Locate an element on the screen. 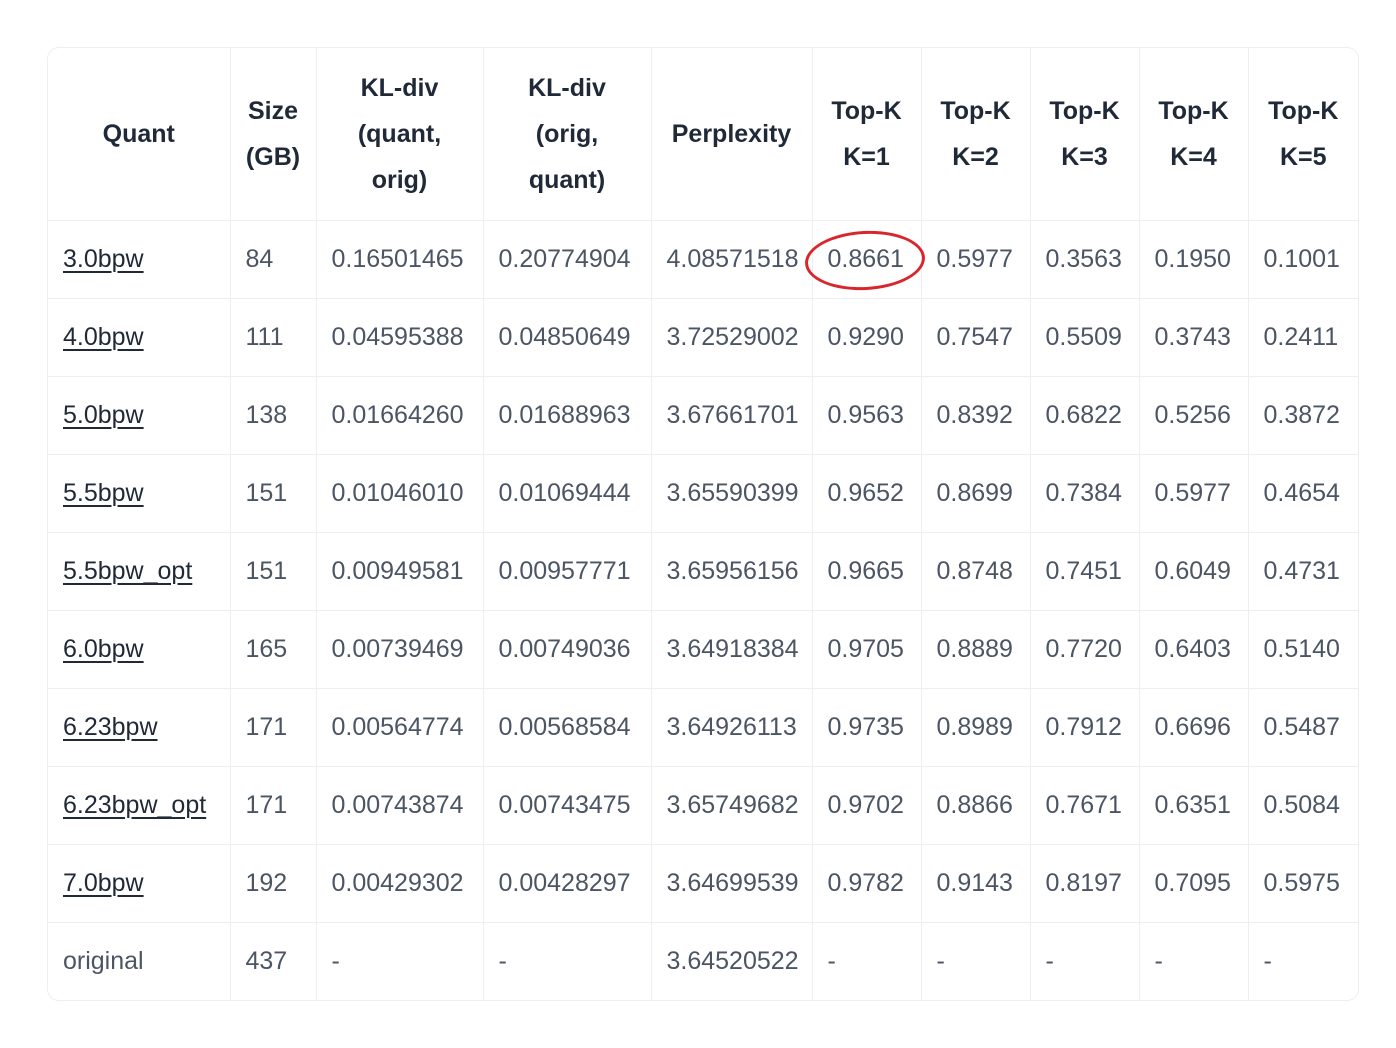 Image resolution: width=1396 pixels, height=1048 pixels. column-header-kl-div-orig-quant: KL-div (orig, quant) is located at coordinates (567, 134).